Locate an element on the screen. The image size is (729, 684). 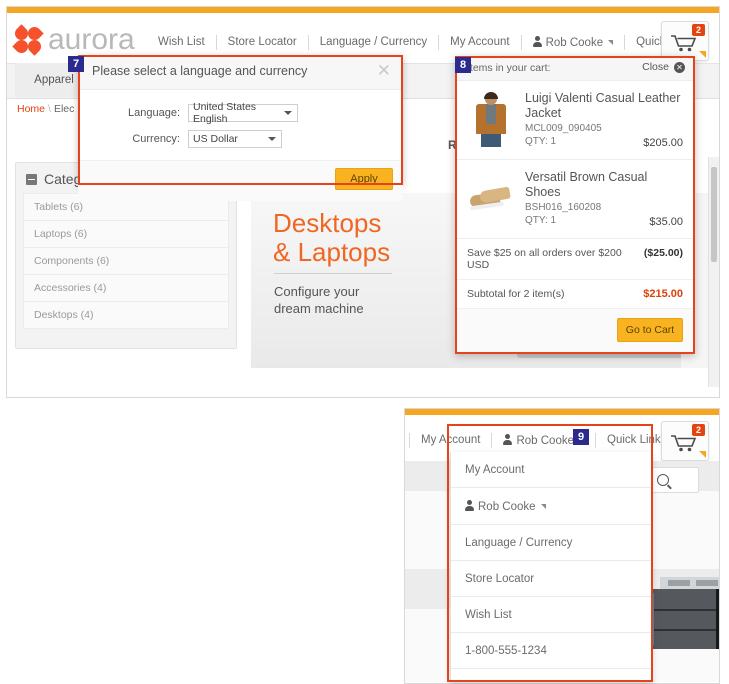
promo-banner-sub-line1: Configure your is located at coordinates (317, 291).